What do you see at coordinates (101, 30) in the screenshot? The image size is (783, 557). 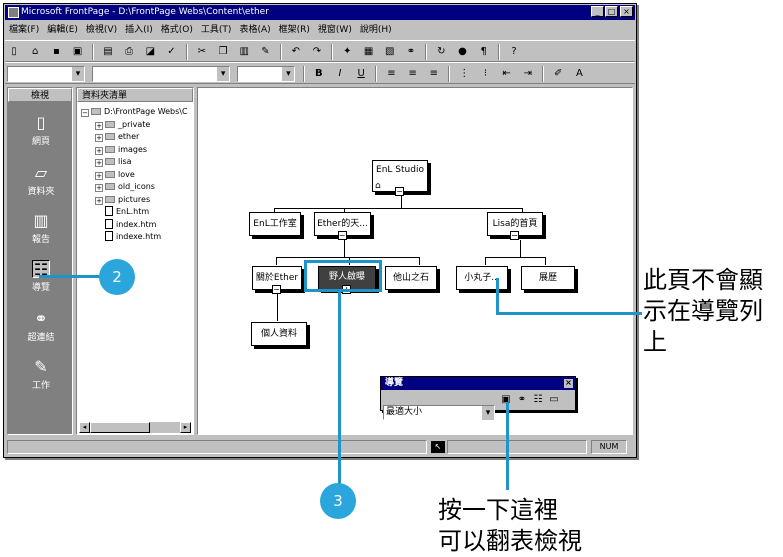 I see `menu-view: 檢視(V)` at bounding box center [101, 30].